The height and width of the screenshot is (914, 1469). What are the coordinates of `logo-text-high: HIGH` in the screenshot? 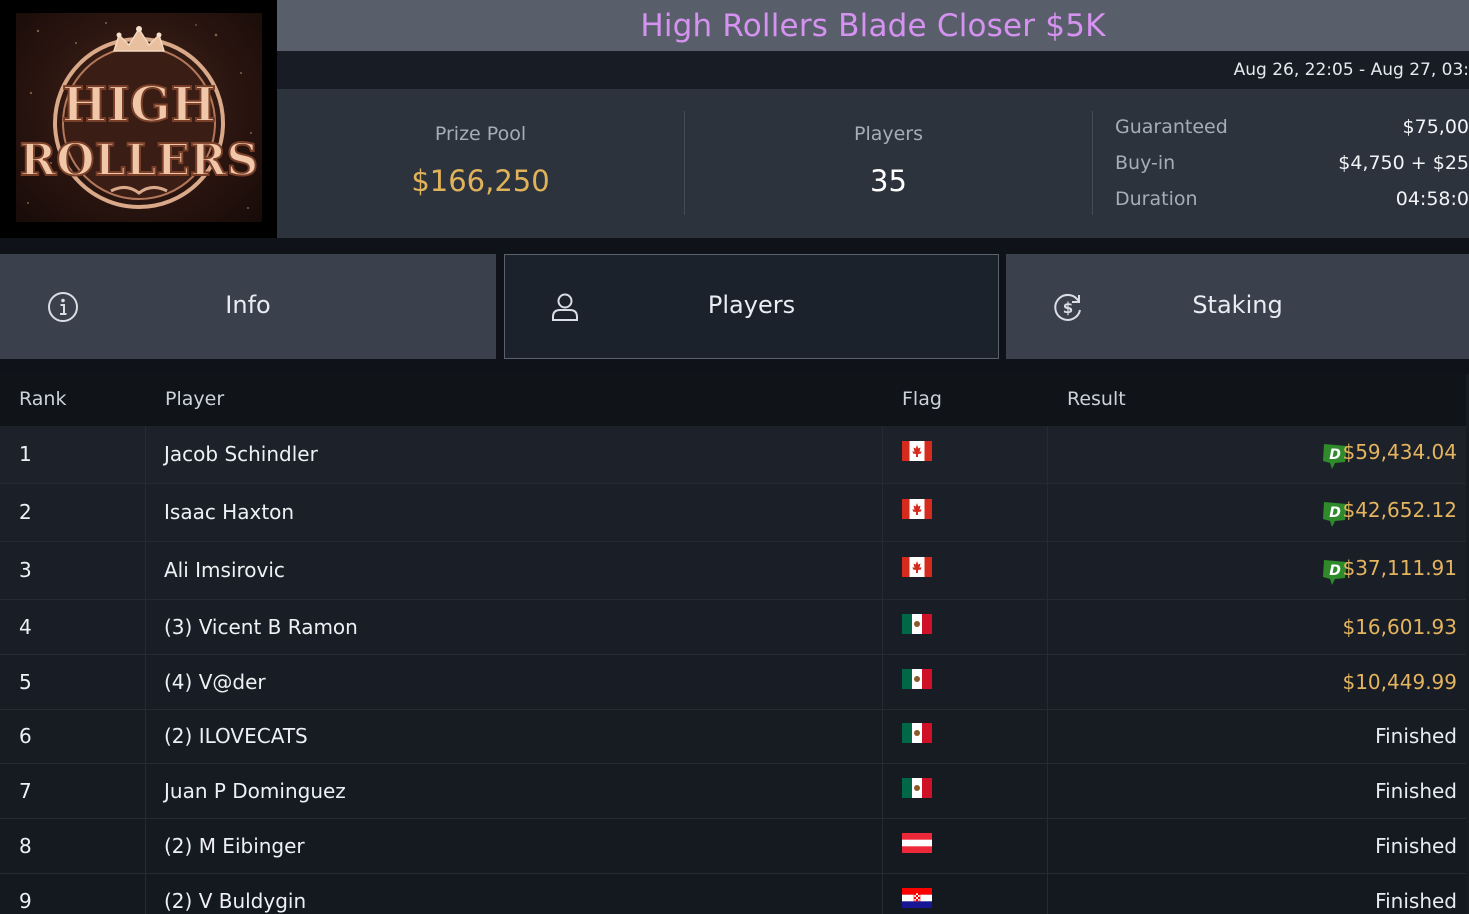 It's located at (139, 105).